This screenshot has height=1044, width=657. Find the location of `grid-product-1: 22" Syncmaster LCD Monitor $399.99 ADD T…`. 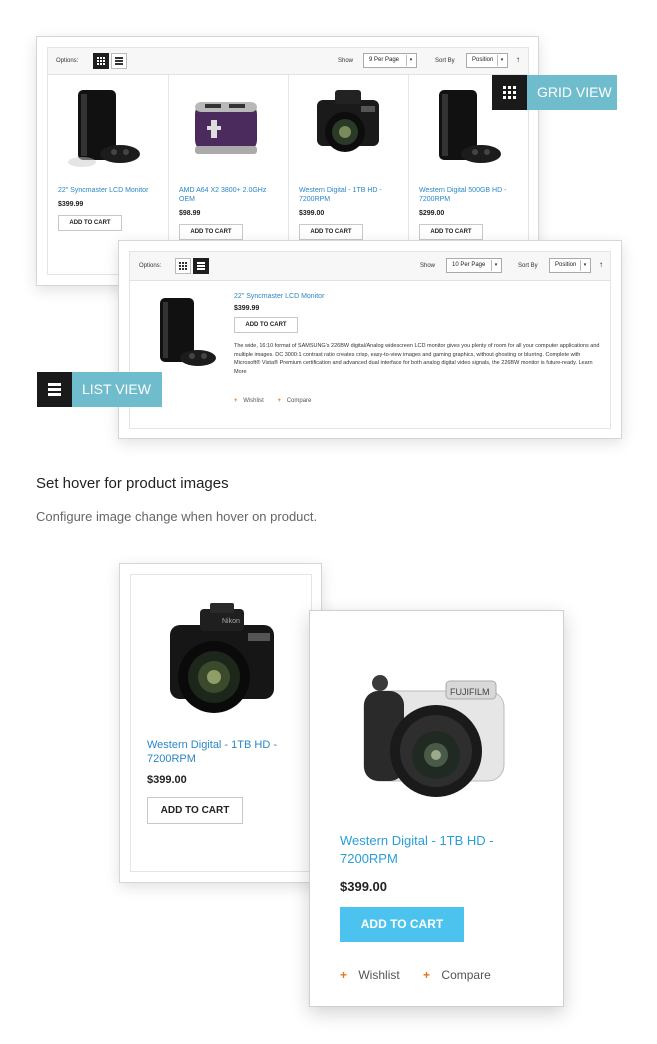

grid-product-1: 22" Syncmaster LCD Monitor $399.99 ADD T… is located at coordinates (107, 165).